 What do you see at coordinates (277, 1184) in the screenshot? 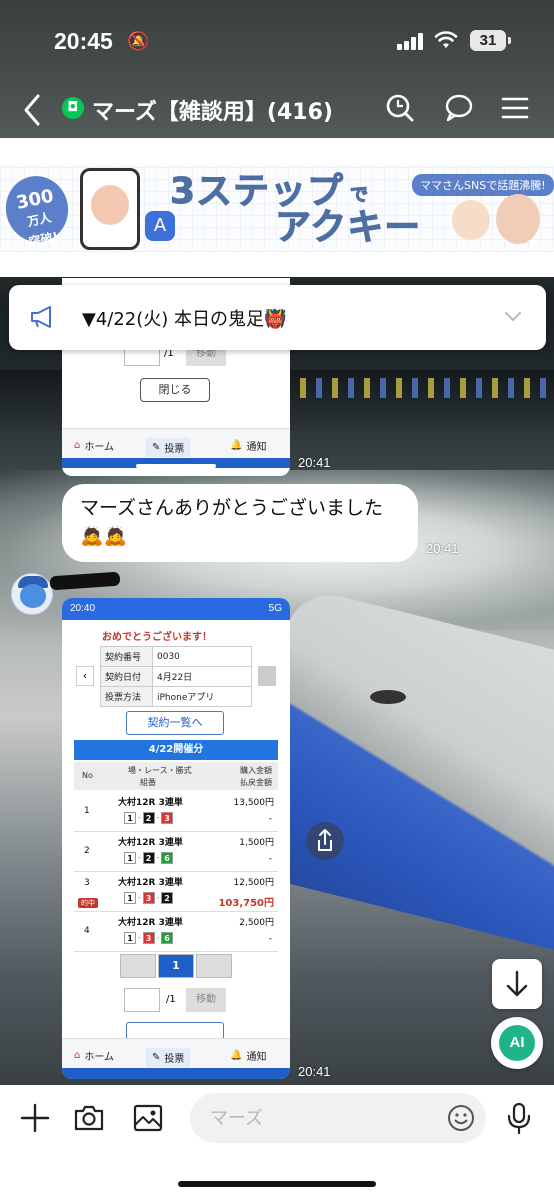
I see `home-indicator` at bounding box center [277, 1184].